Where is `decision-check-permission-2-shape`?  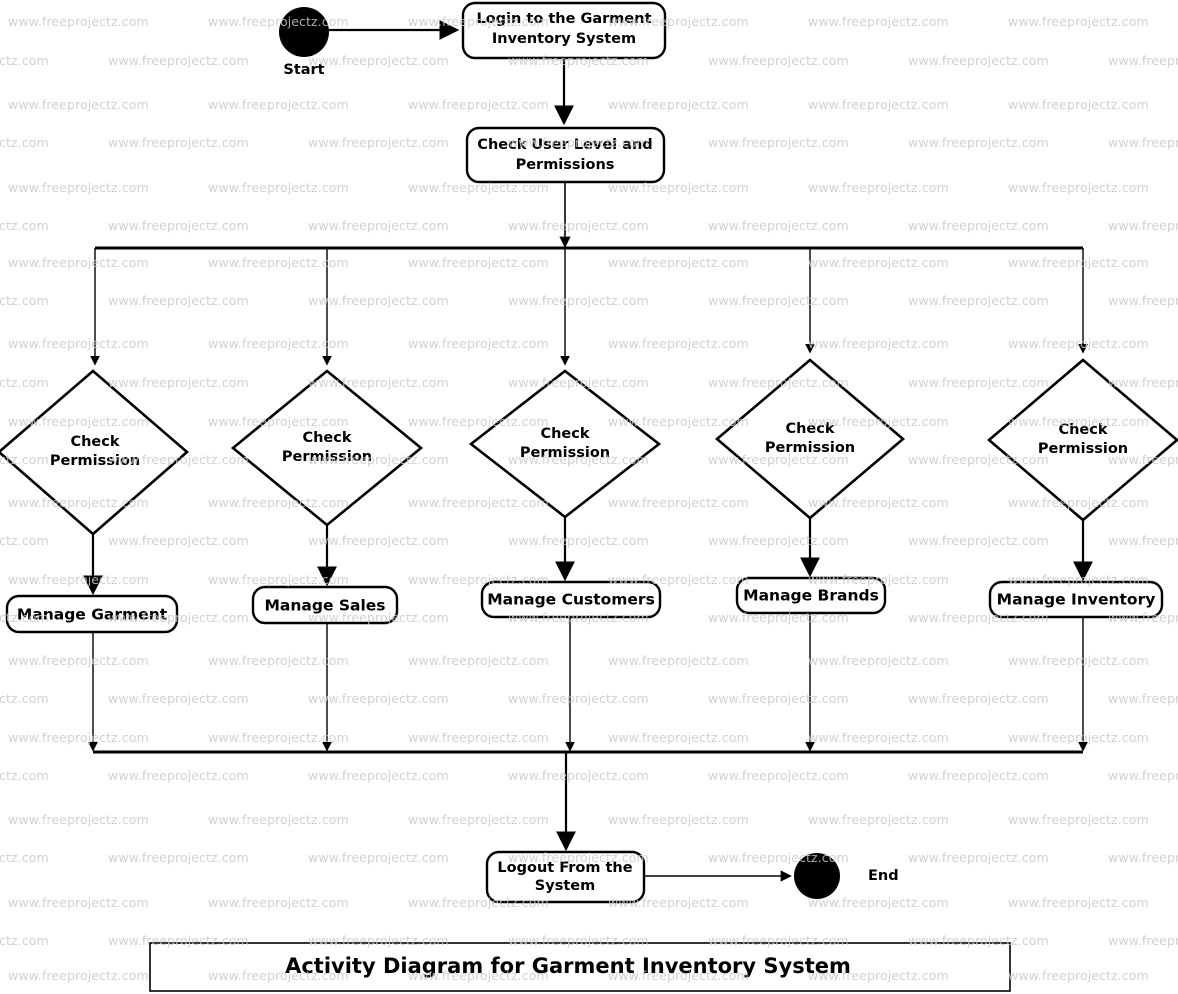 decision-check-permission-2-shape is located at coordinates (327, 448).